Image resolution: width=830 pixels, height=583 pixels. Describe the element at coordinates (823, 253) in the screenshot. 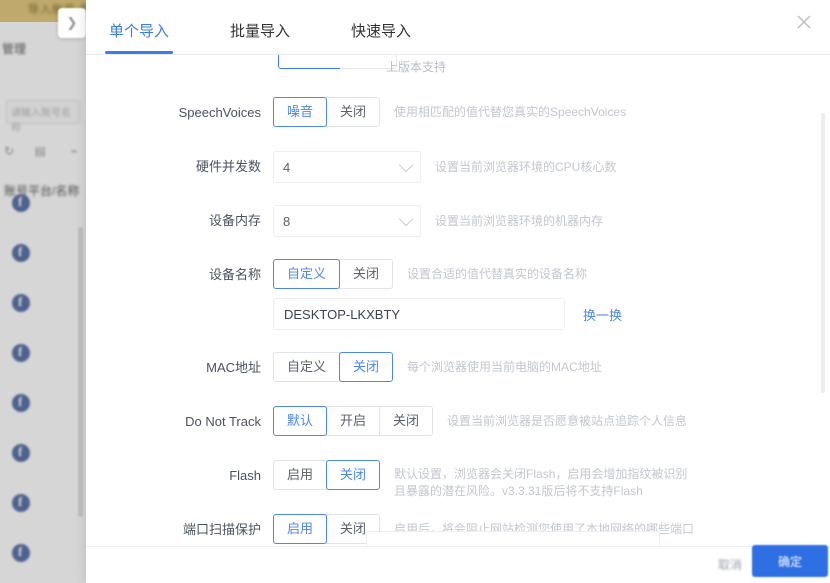

I see `modal-scrollbar` at that location.